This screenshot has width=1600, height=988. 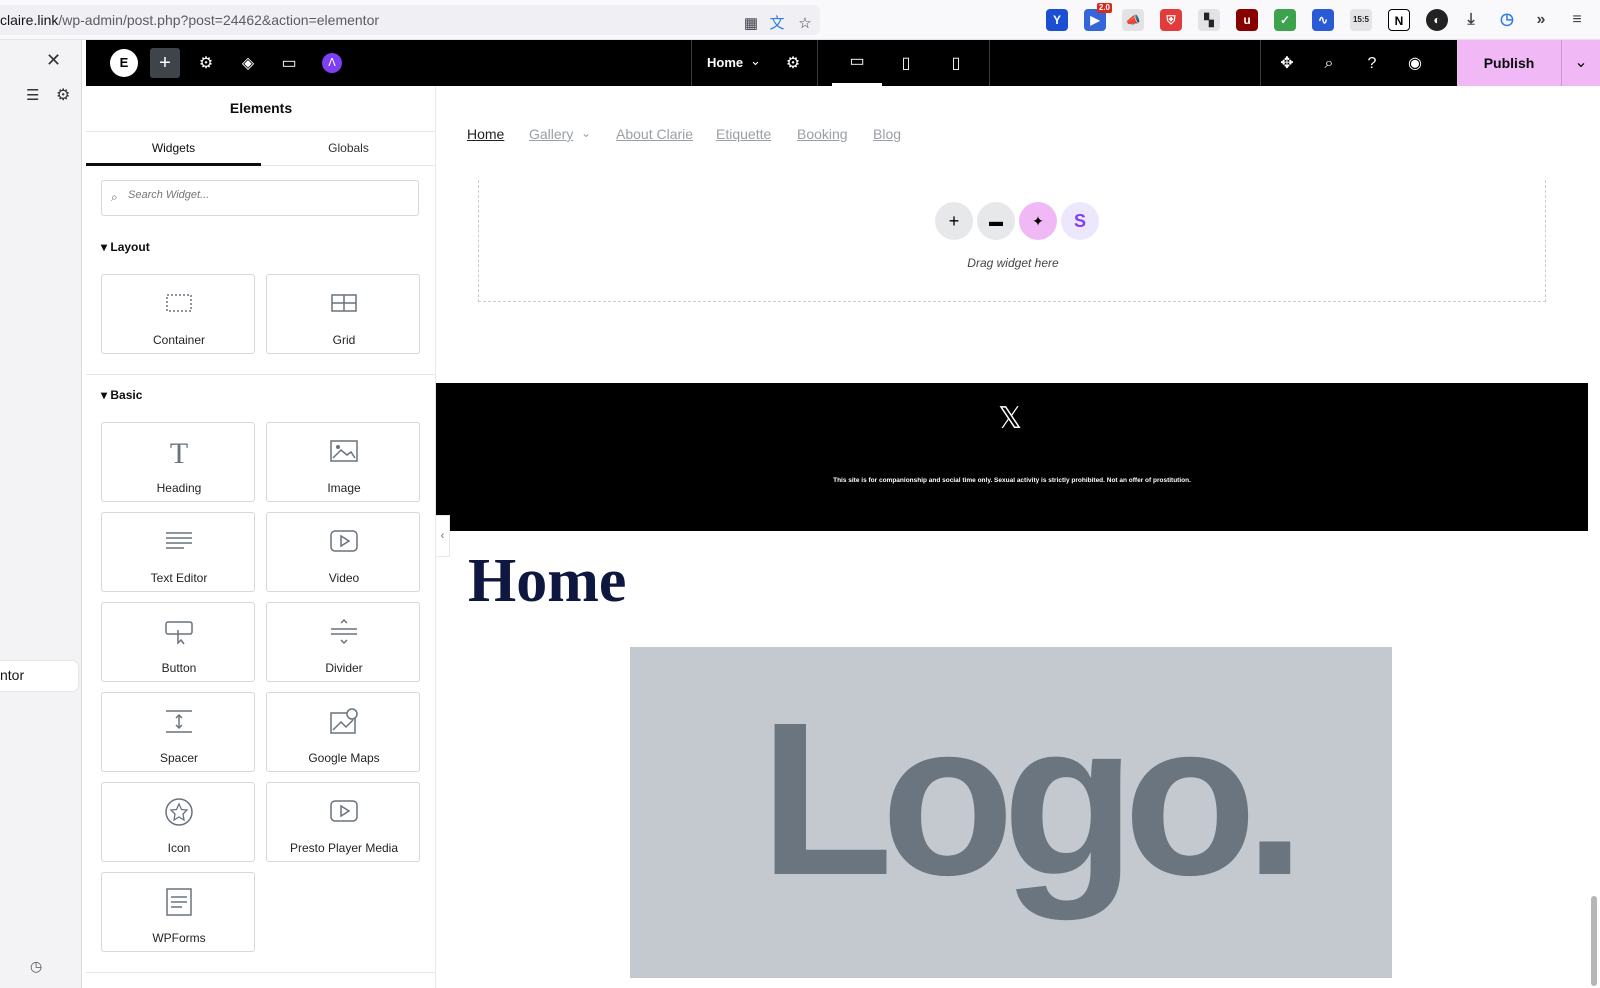 I want to click on comments-icon: ▭, so click(x=289, y=64).